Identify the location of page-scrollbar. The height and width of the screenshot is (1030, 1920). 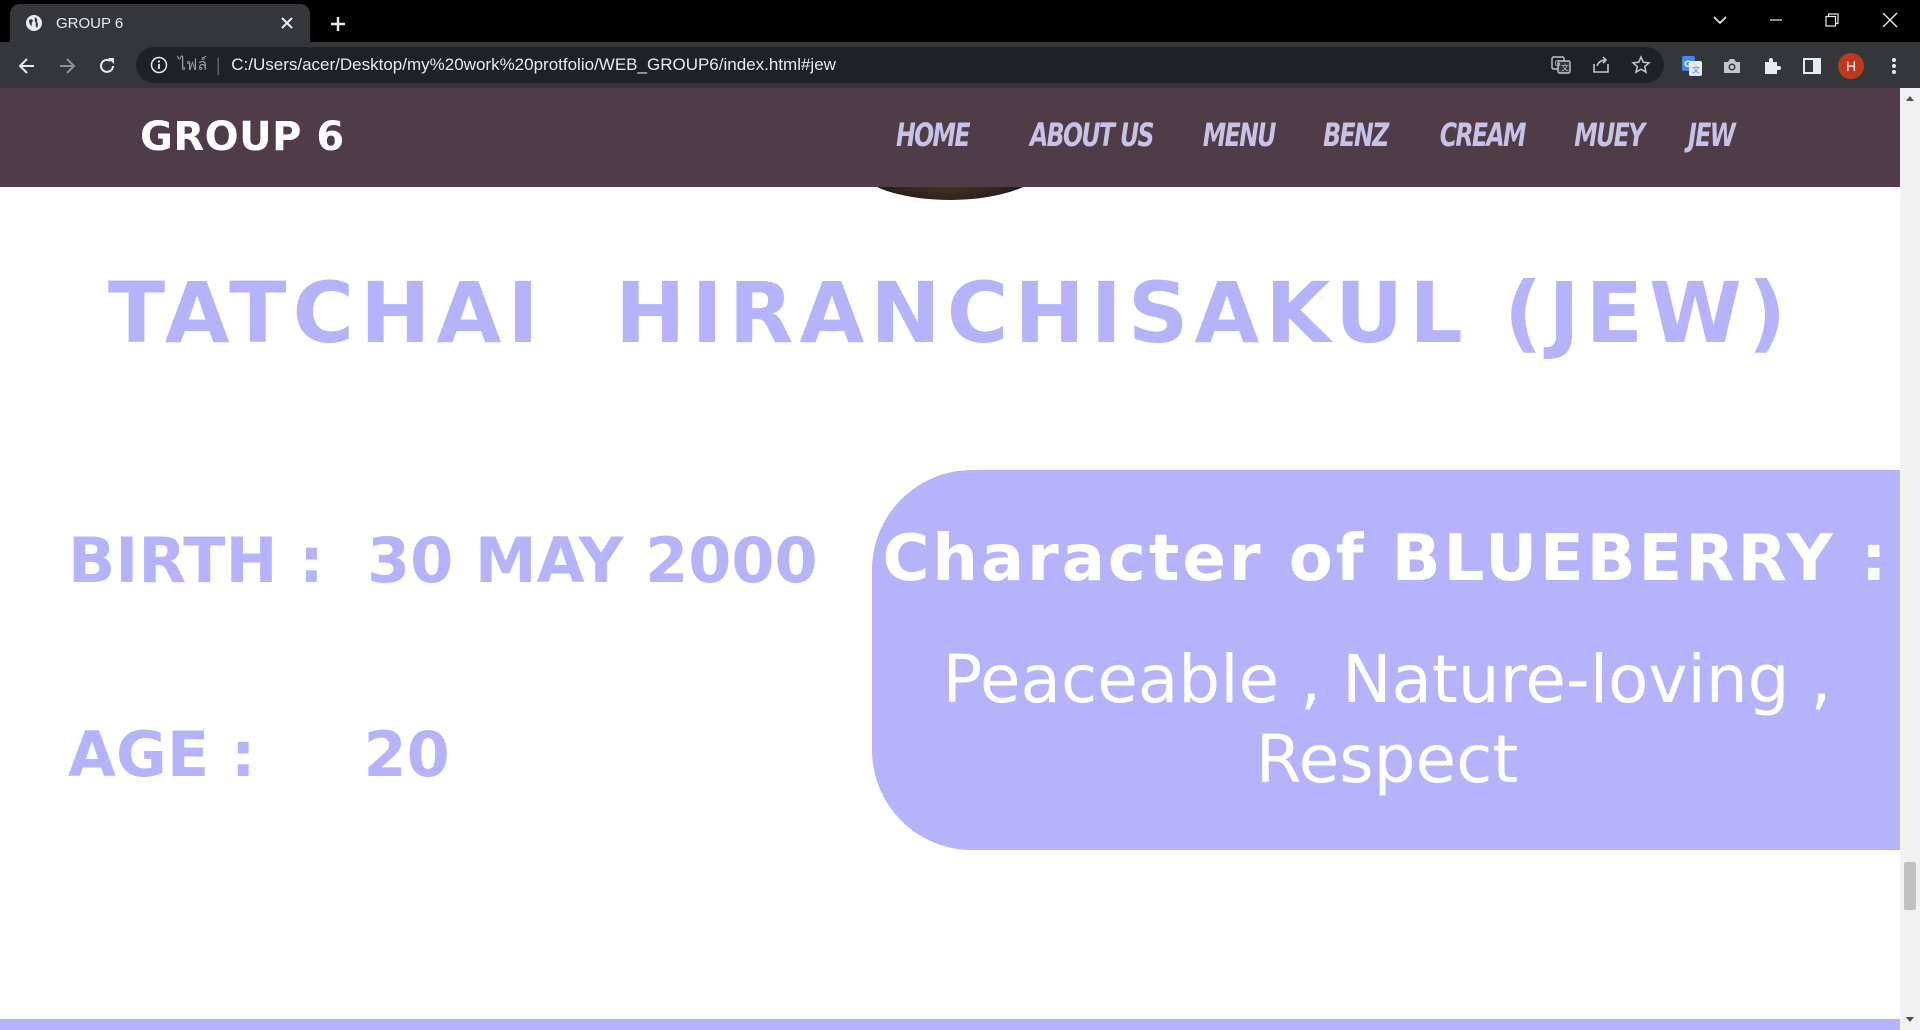
(1910, 559).